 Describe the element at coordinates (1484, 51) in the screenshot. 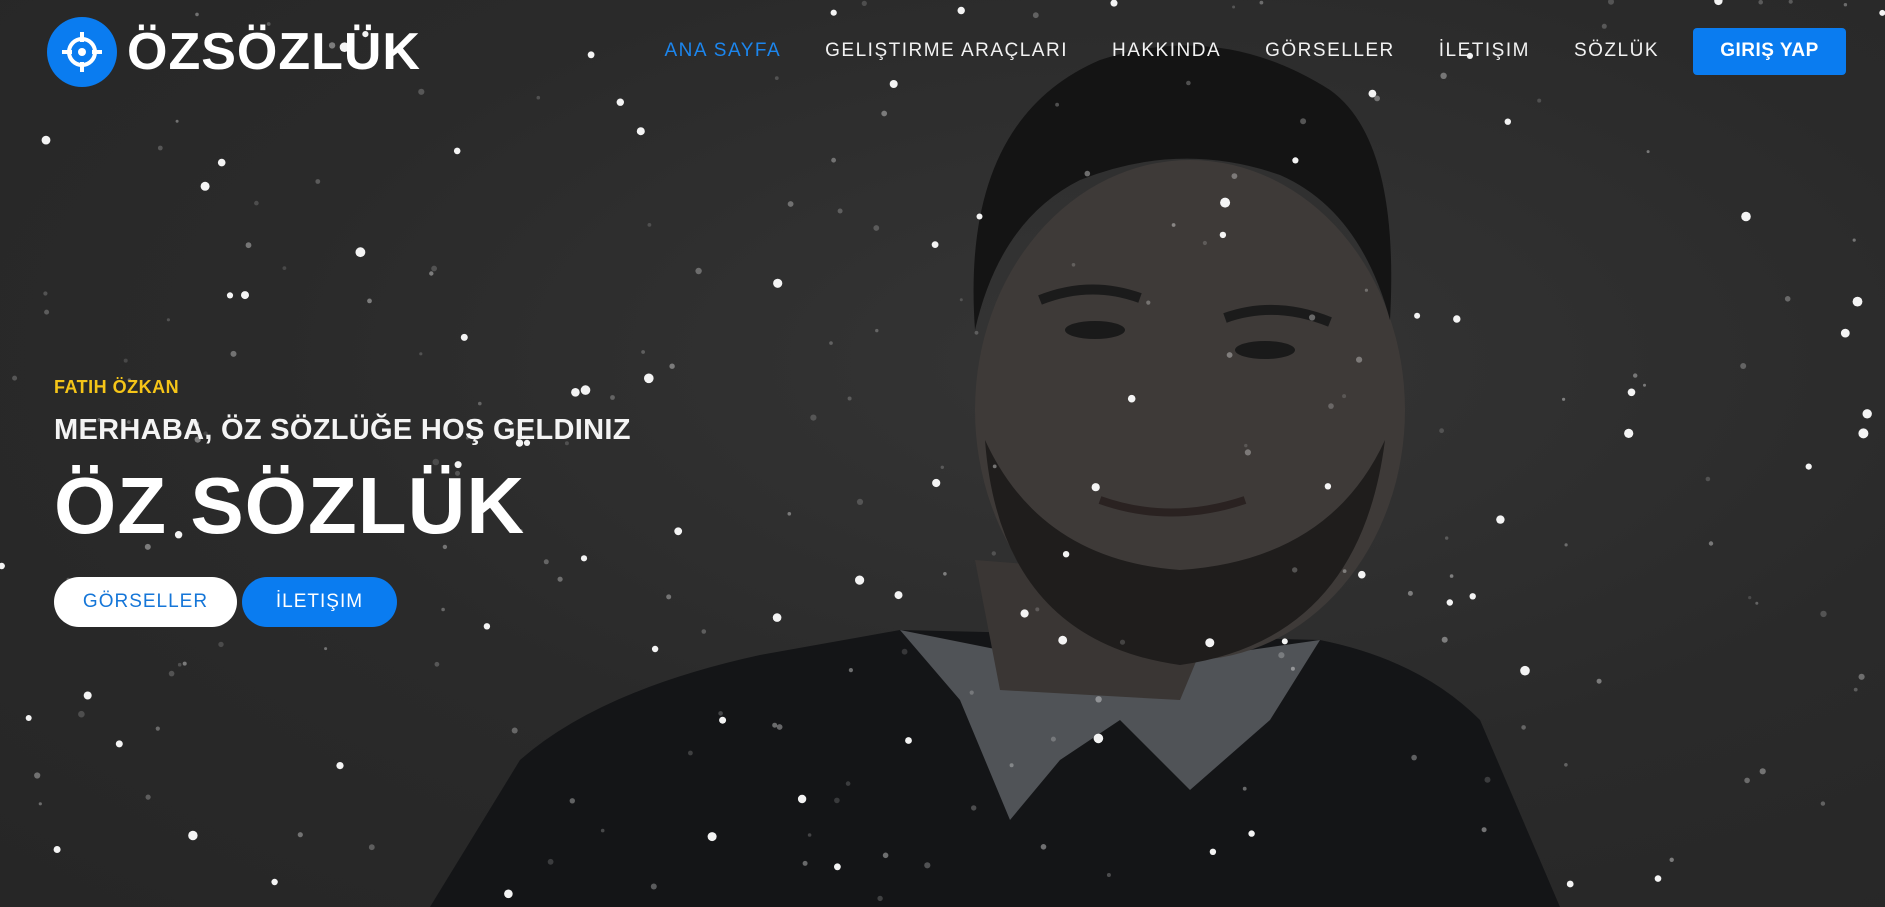

I see `nav-item-contact: İLETIŞIM` at that location.